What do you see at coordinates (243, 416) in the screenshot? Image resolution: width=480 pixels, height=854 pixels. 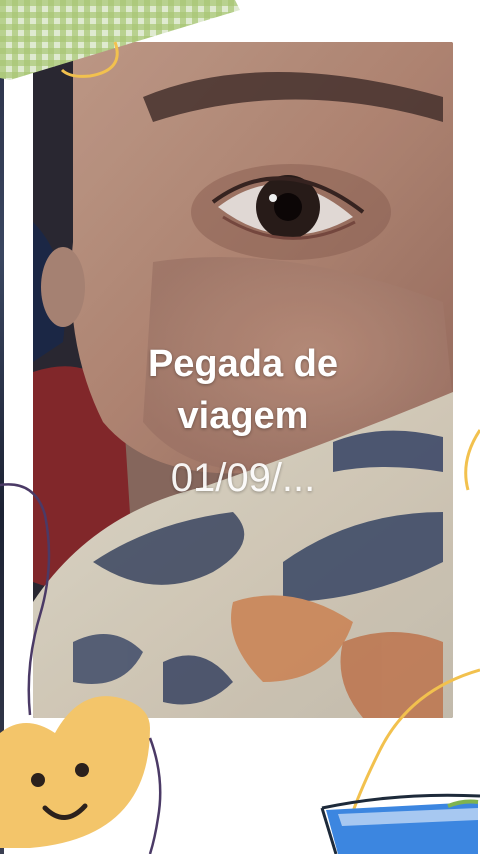 I see `caption-line-2: viagem` at bounding box center [243, 416].